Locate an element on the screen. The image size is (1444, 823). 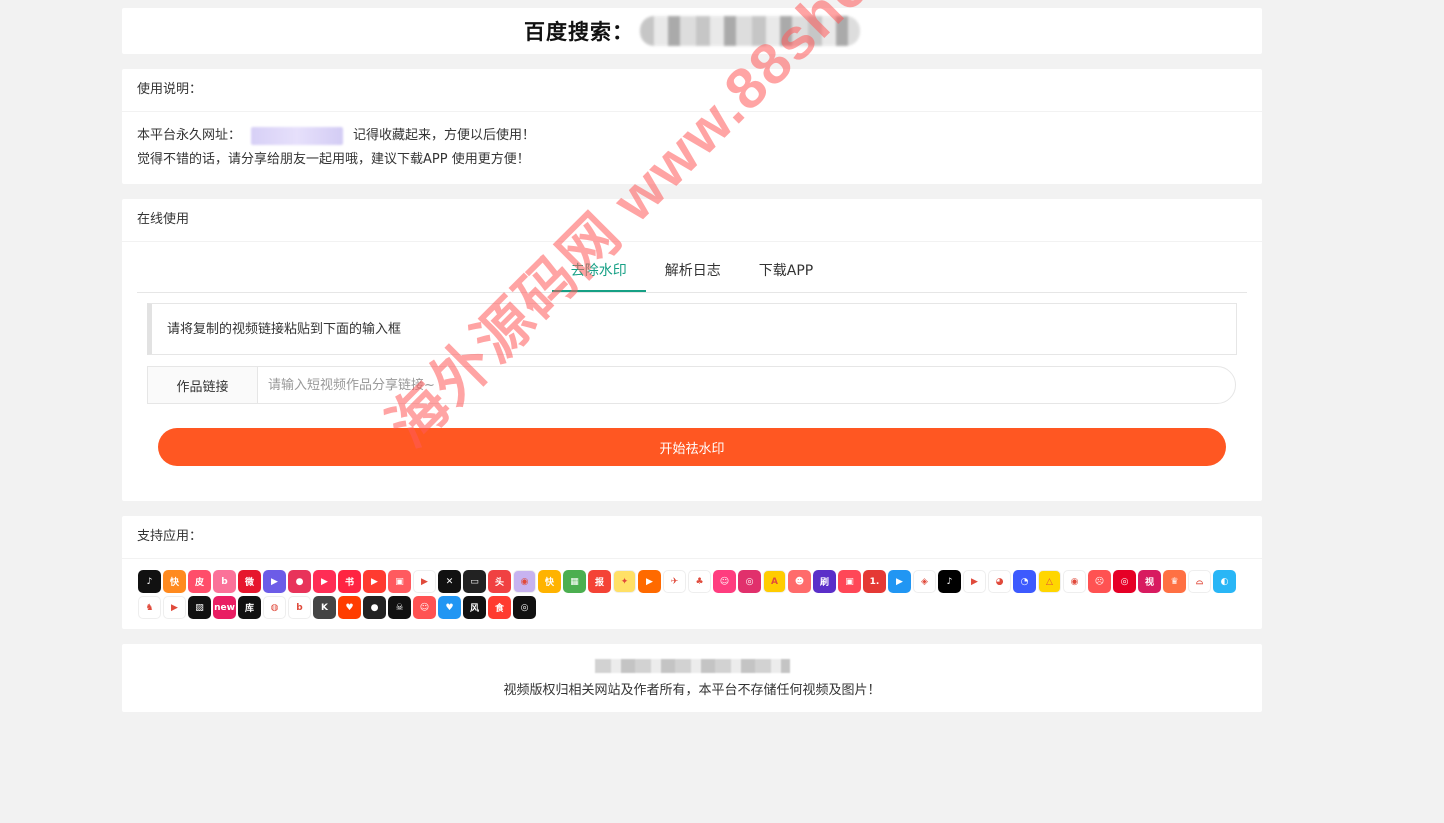
black-video-icon: ▭ is located at coordinates (474, 581).